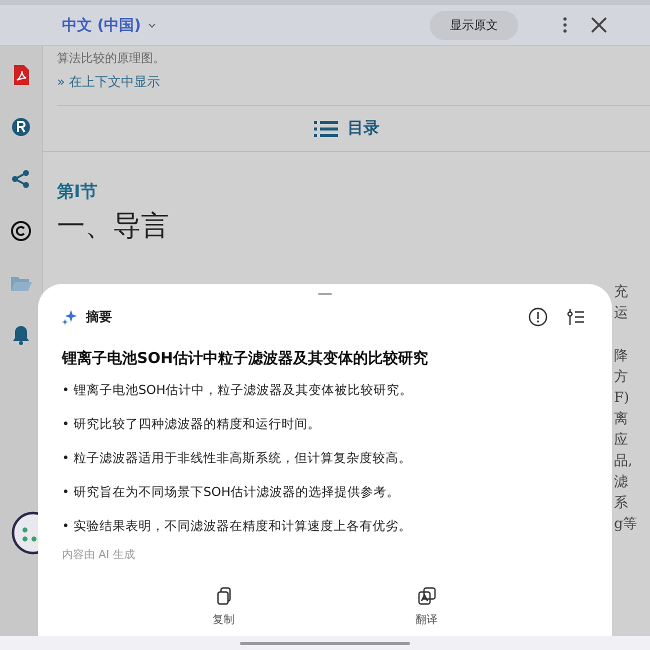  I want to click on summary-header: 摘要, so click(99, 317).